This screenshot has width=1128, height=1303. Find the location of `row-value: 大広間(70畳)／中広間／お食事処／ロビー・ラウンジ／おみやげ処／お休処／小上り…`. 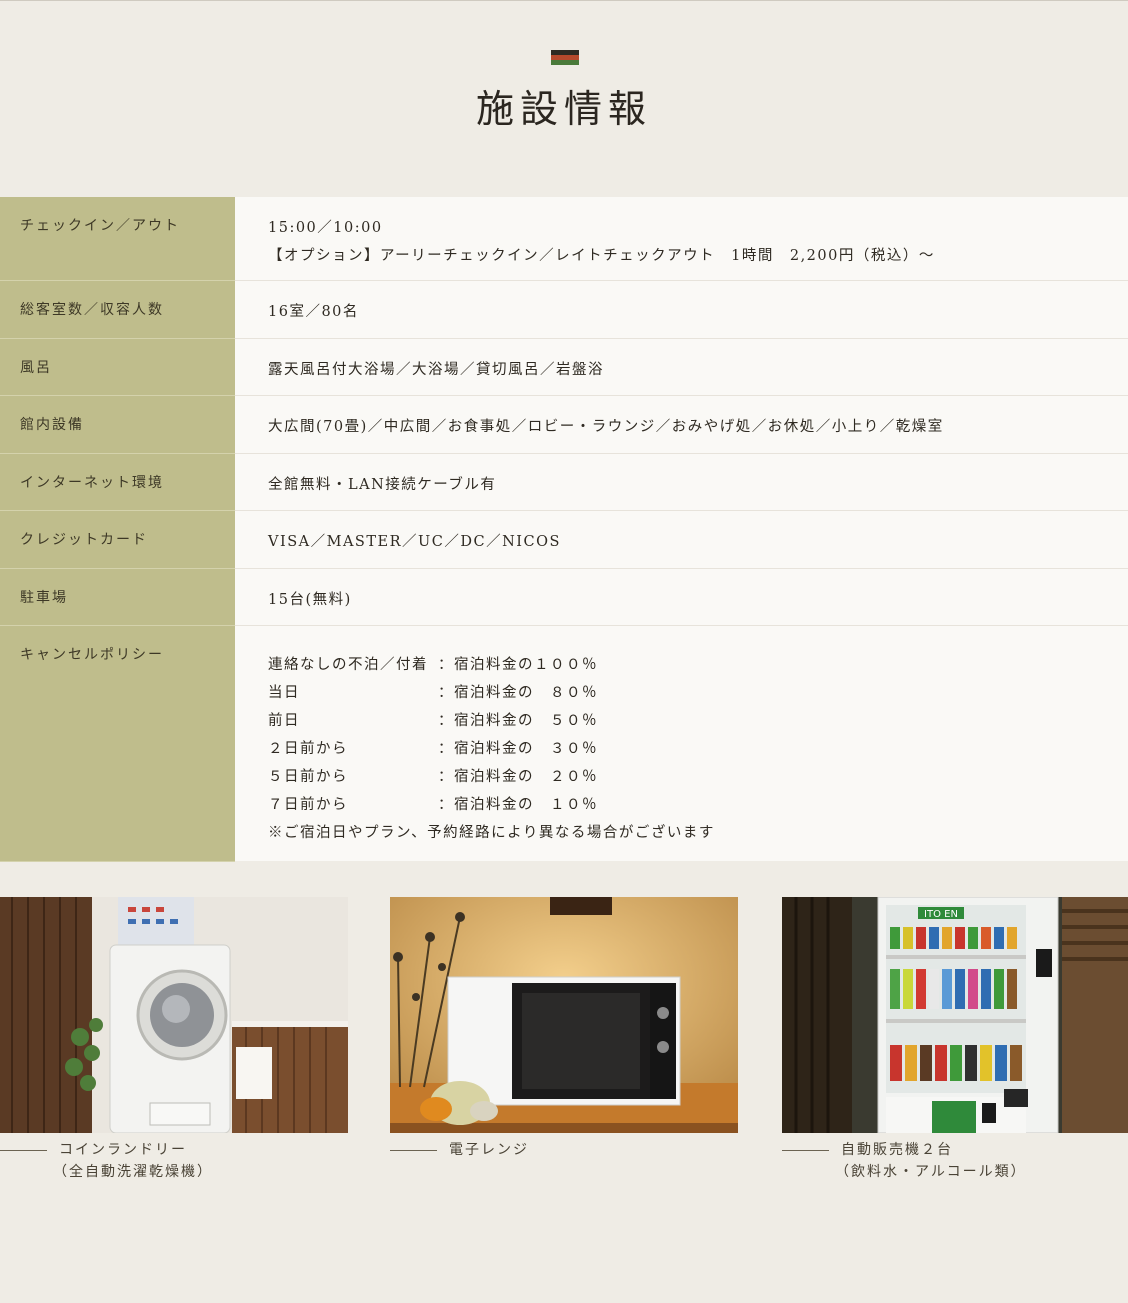

row-value: 大広間(70畳)／中広間／お食事処／ロビー・ラウンジ／おみやげ処／お休処／小上り… is located at coordinates (681, 424).